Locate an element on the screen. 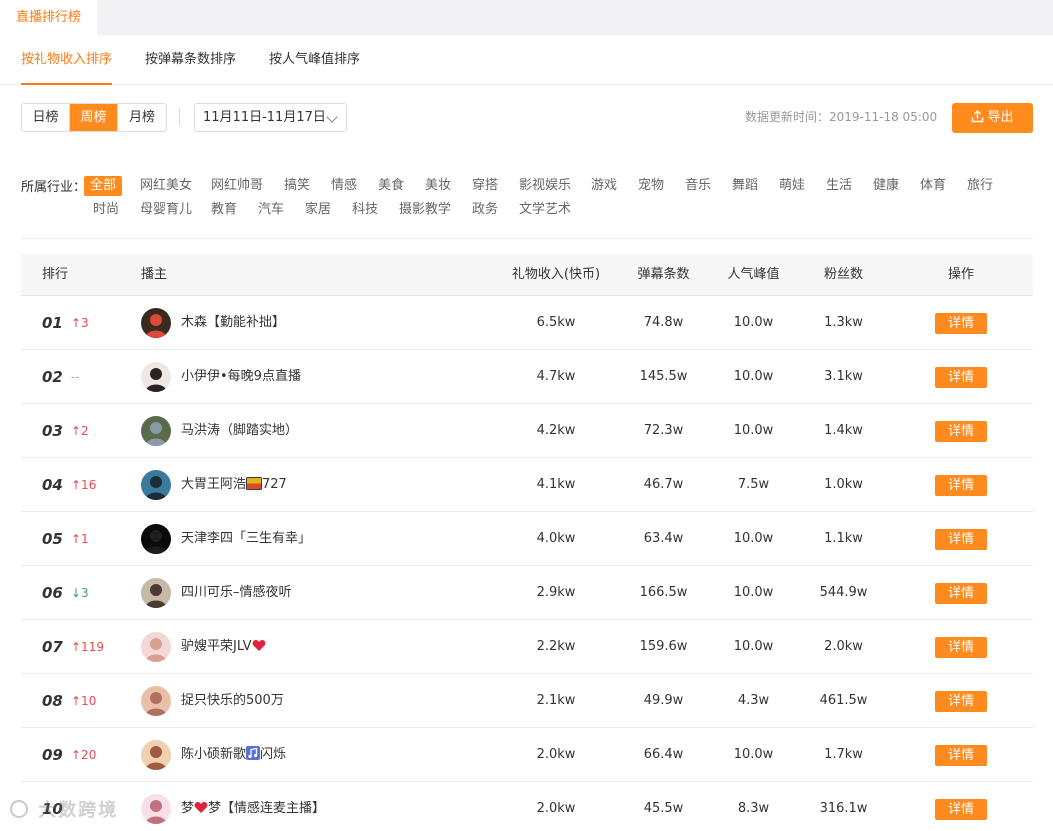 The width and height of the screenshot is (1053, 831). streamer-name-suffix: 闪烁 is located at coordinates (273, 754).